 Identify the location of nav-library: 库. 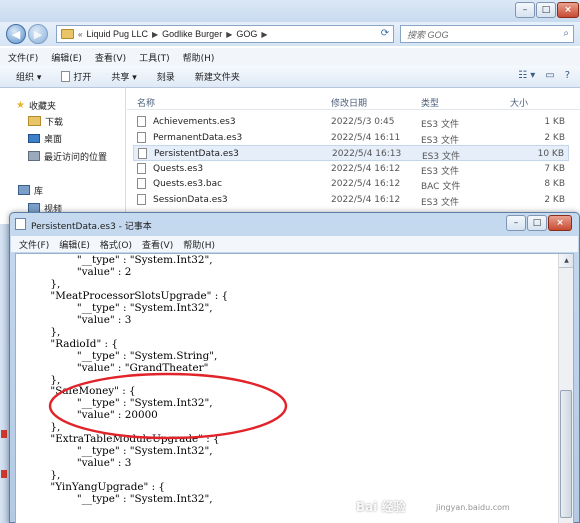
(30, 190).